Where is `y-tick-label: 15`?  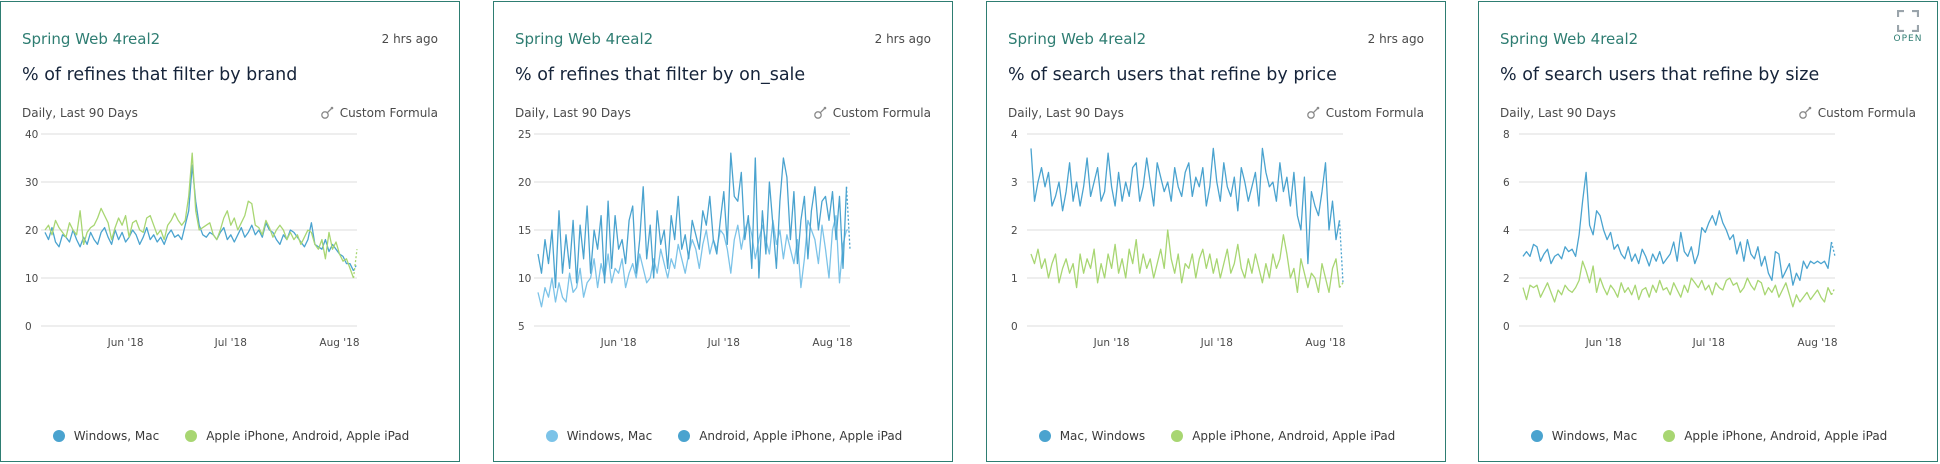
y-tick-label: 15 is located at coordinates (524, 231).